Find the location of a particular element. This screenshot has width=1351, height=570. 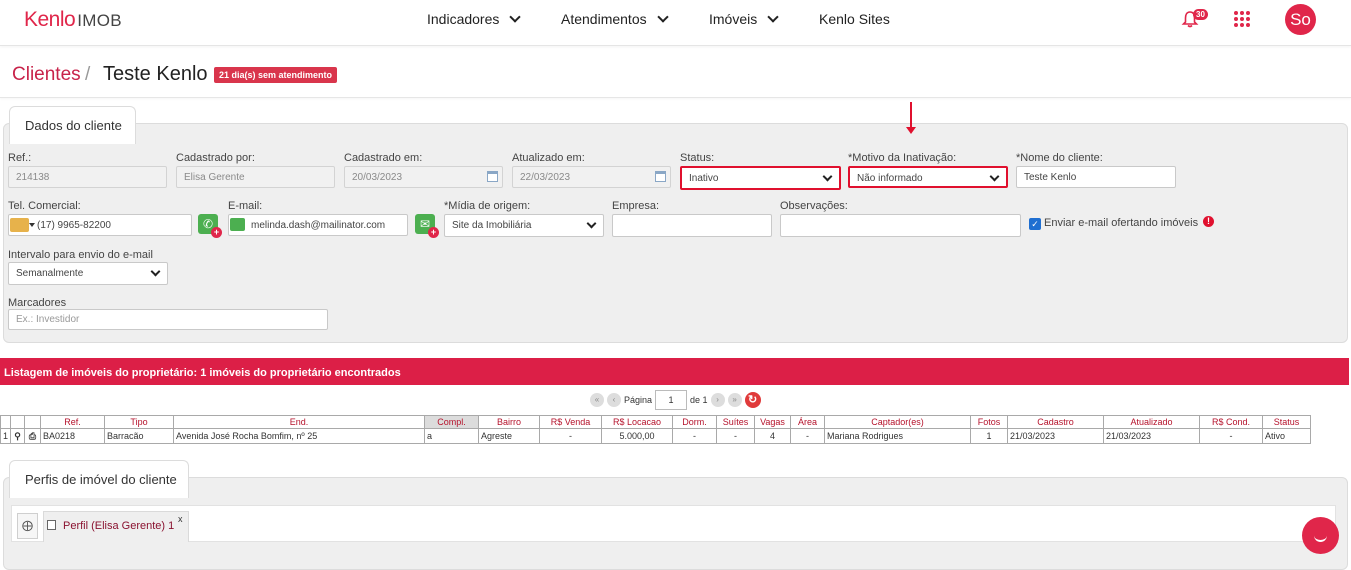

refresh-icon: ↻ is located at coordinates (752, 400).